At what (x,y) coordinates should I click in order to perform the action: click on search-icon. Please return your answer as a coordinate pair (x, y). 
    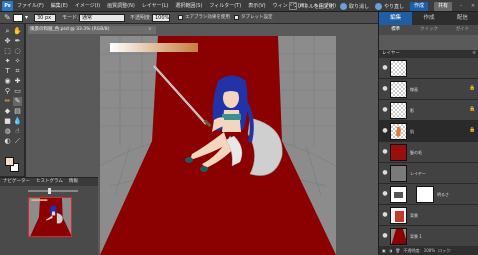
    Looking at the image, I should click on (292, 6).